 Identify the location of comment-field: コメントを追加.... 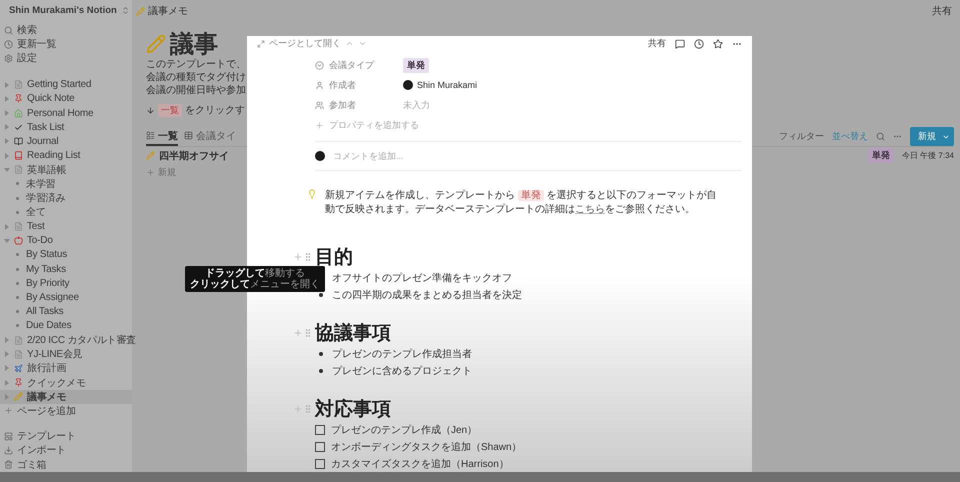
(431, 156).